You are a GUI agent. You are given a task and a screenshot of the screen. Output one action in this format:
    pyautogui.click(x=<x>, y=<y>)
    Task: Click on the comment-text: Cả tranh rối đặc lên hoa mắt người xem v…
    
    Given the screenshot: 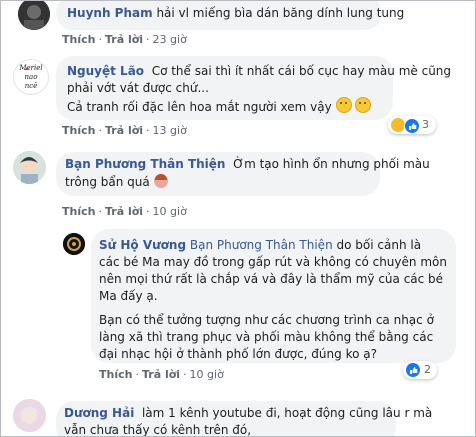 What is the action you would take?
    pyautogui.click(x=199, y=107)
    